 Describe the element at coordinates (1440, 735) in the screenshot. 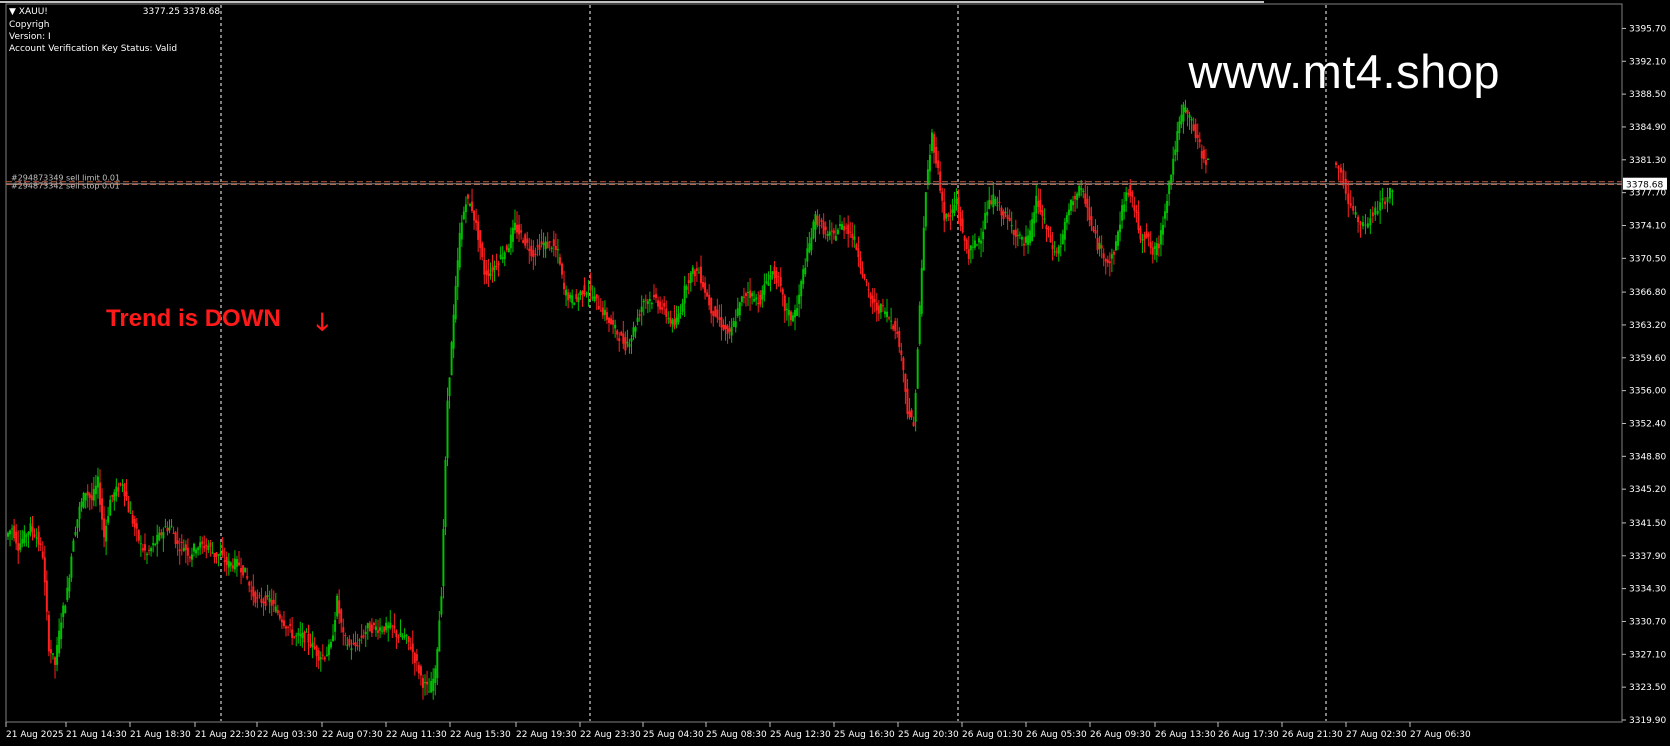

I see `time-label: 27 Aug 06:30` at that location.